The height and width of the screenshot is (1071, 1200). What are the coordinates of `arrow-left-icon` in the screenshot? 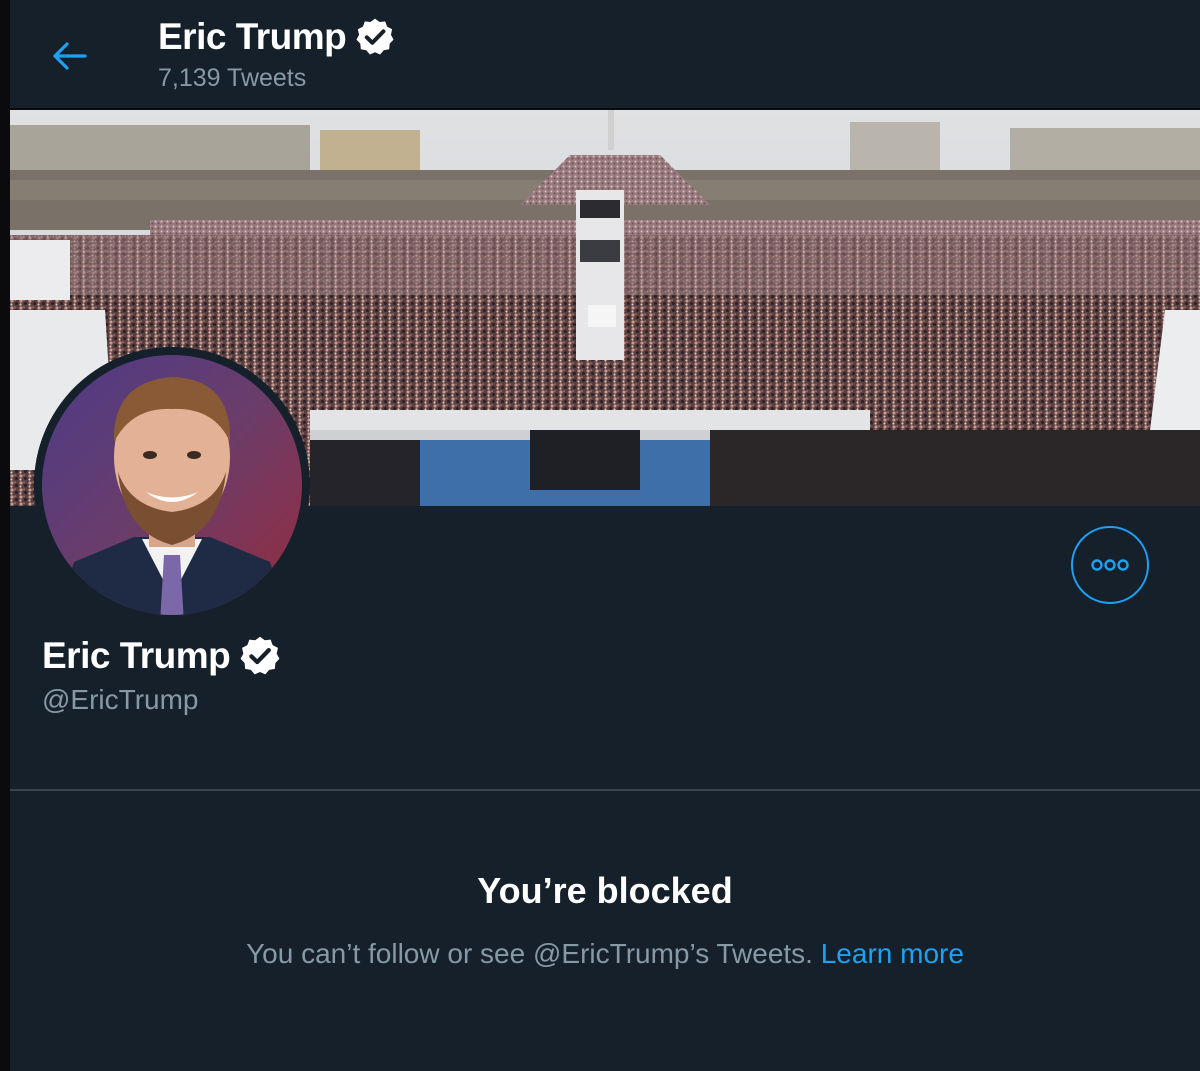 It's located at (70, 56).